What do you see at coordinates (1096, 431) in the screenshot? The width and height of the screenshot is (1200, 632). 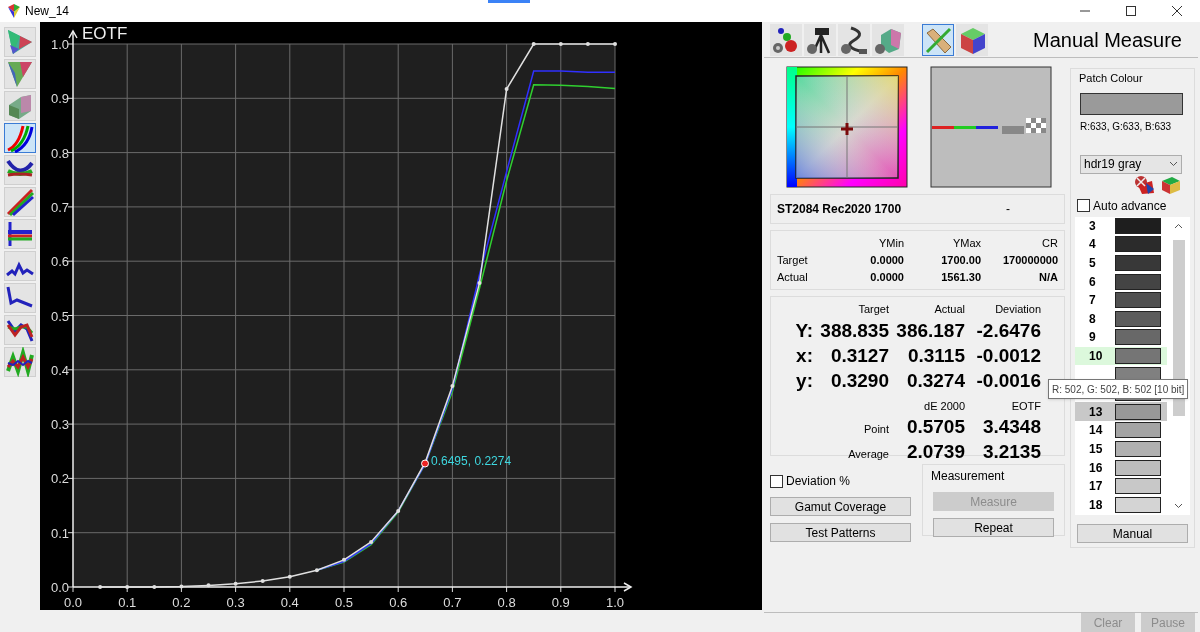 I see `patch-number: 14` at bounding box center [1096, 431].